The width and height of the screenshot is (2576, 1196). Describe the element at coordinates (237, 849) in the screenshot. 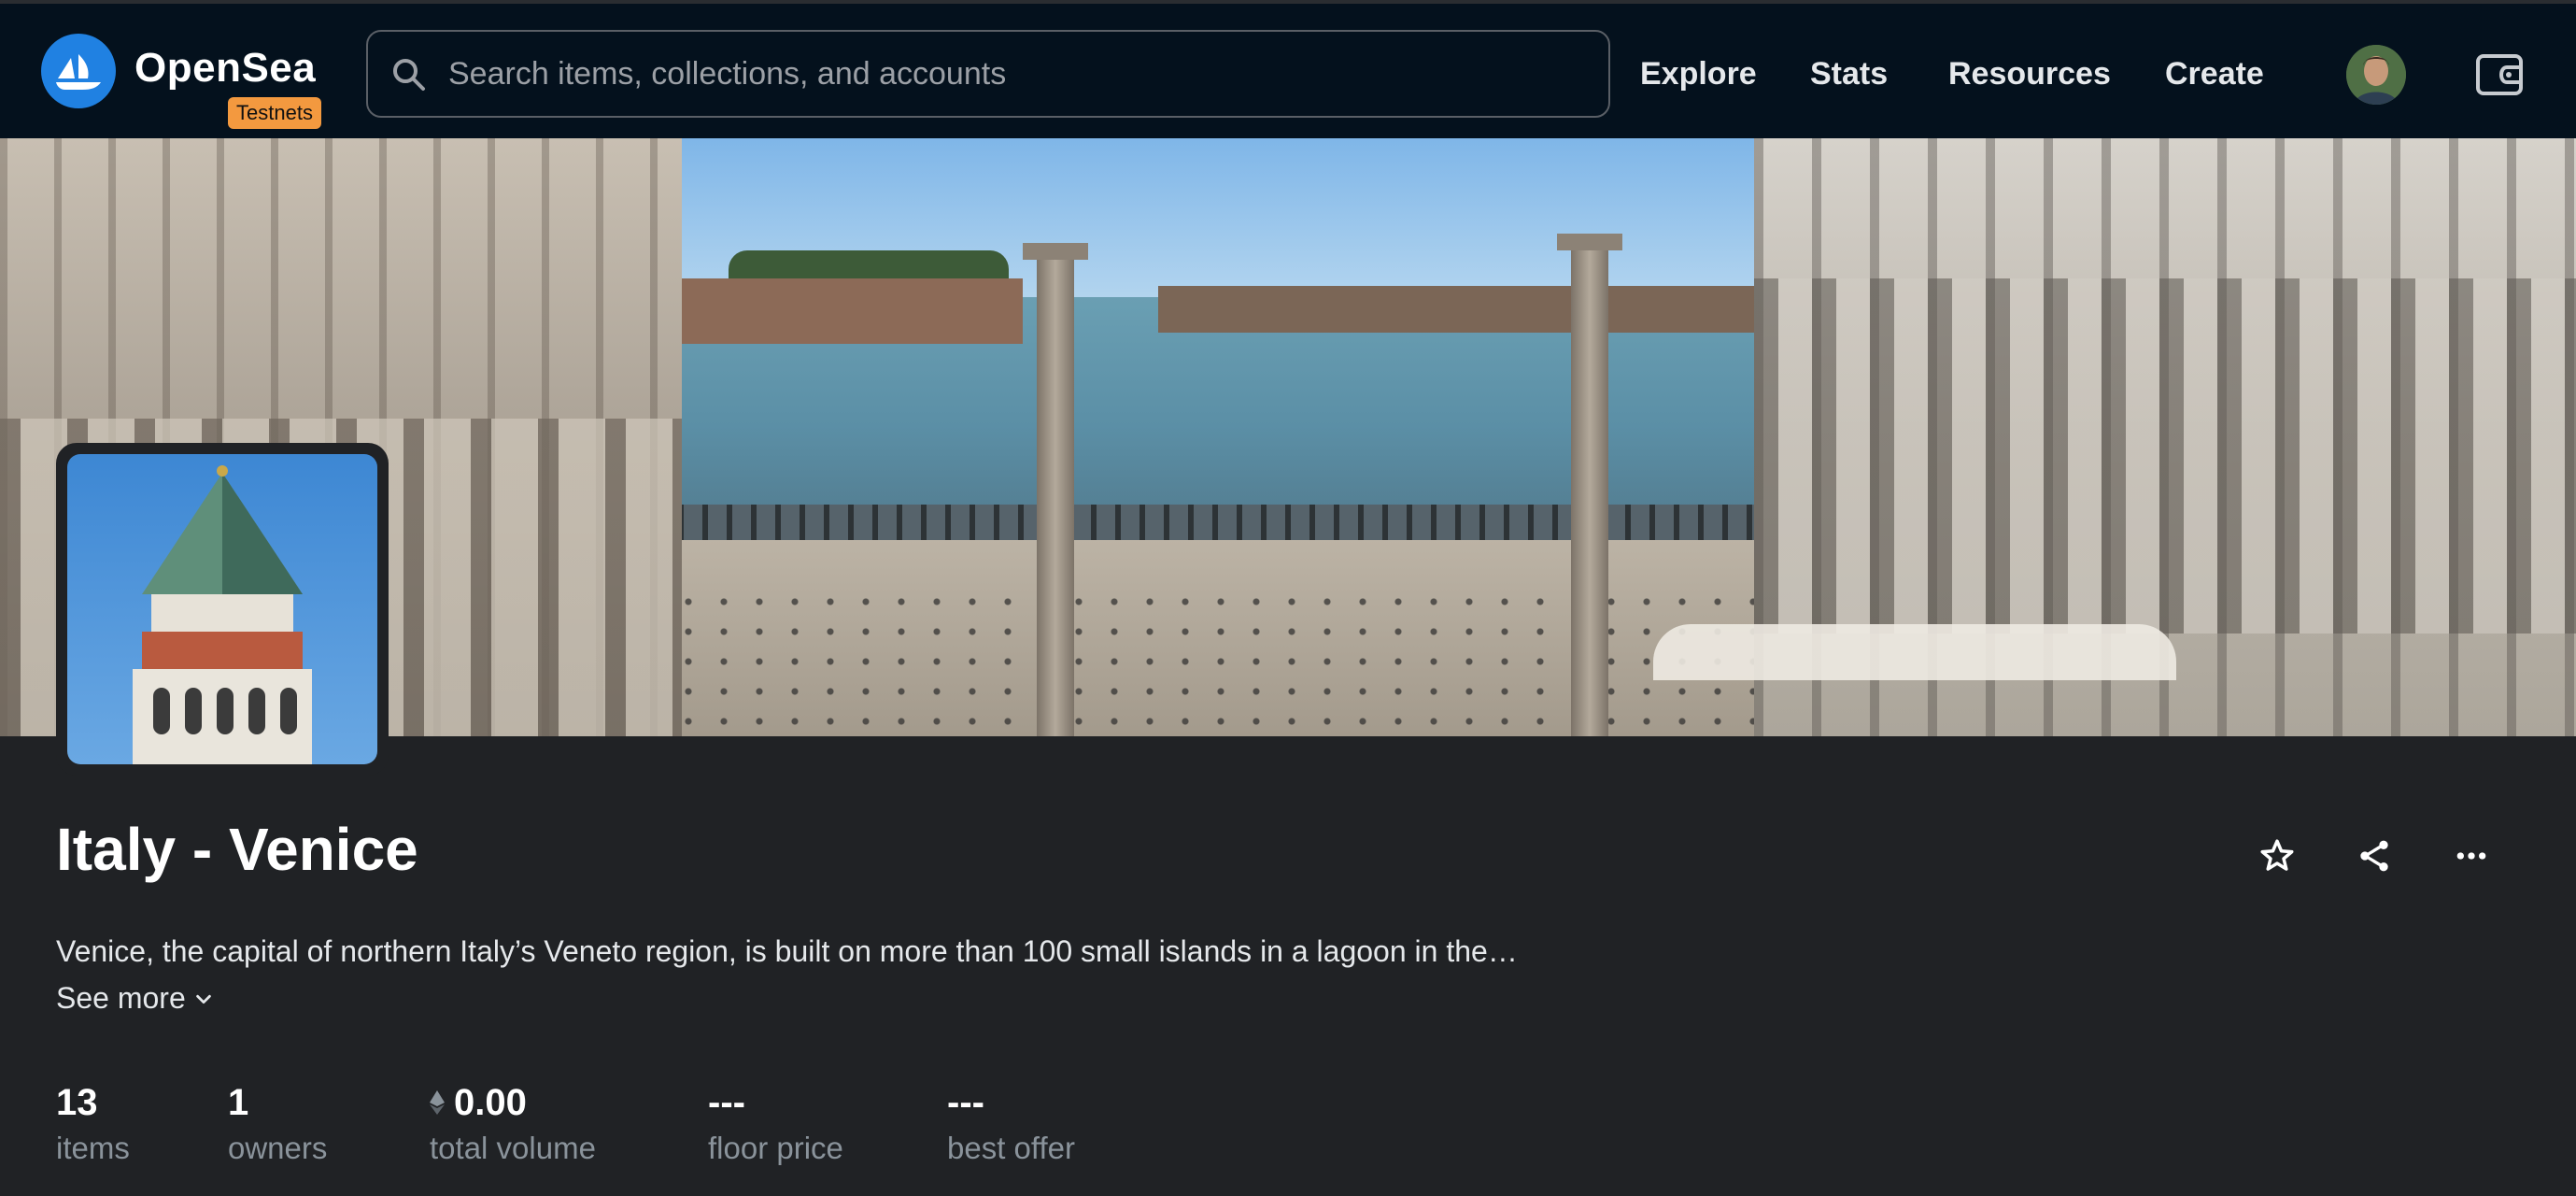

I see `collection-title: Italy - Venice` at that location.